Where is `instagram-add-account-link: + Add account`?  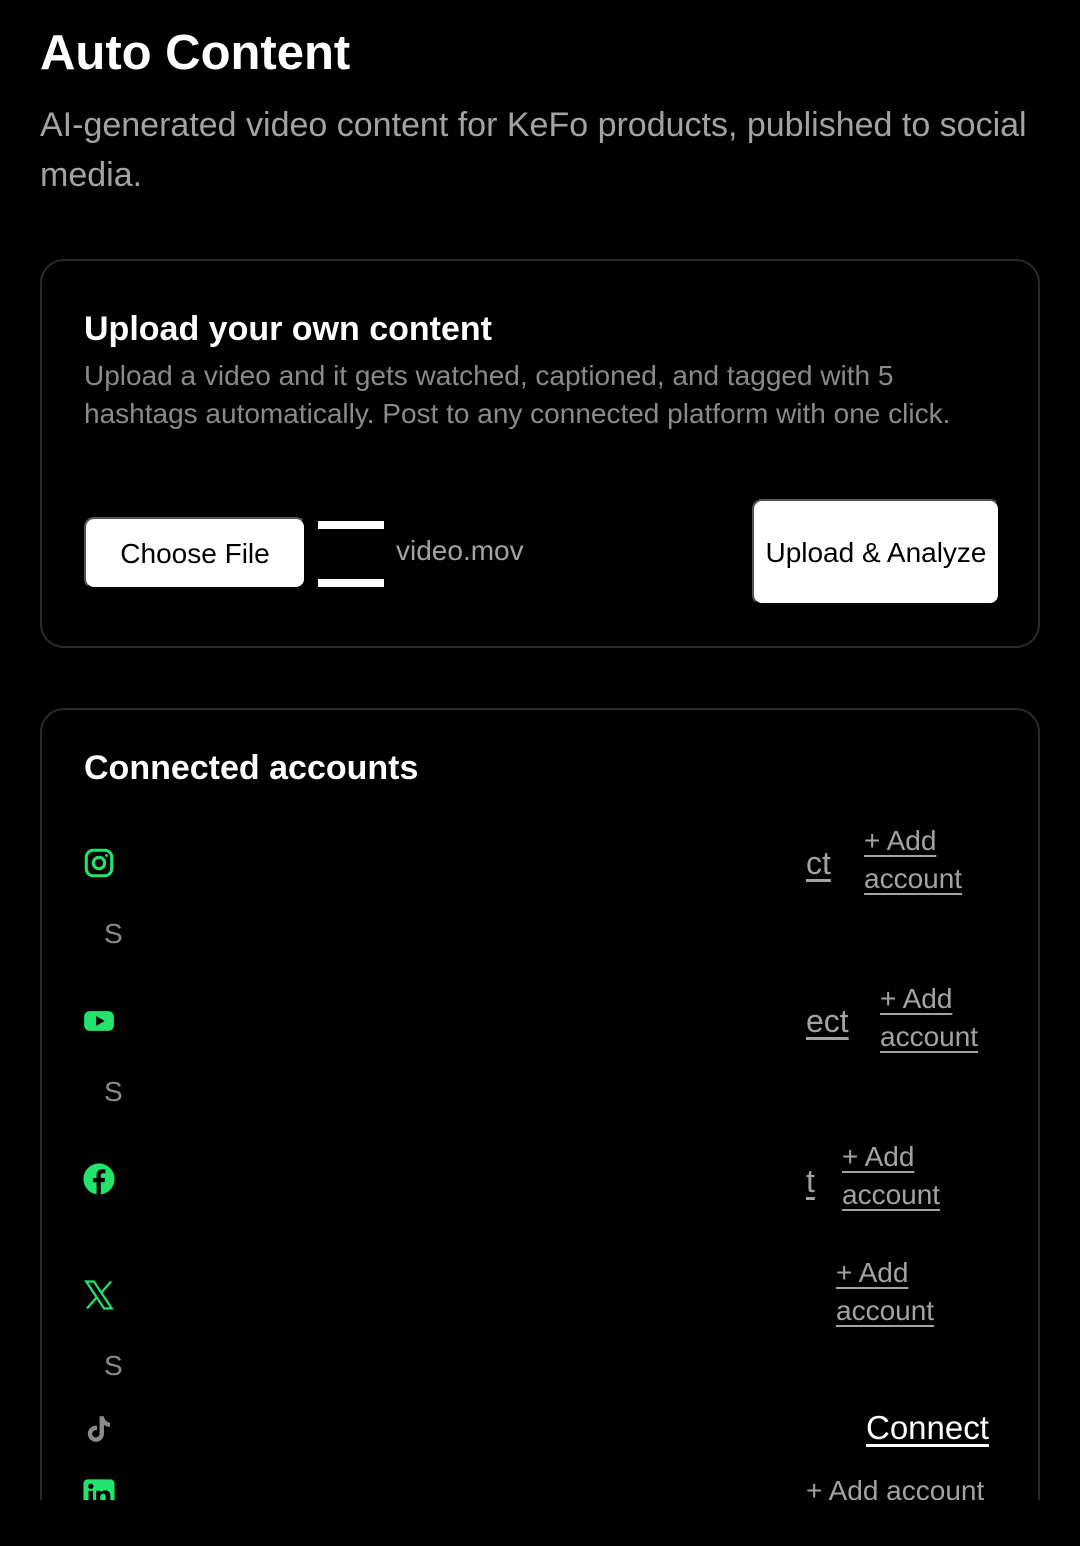
instagram-add-account-link: + Add account is located at coordinates (929, 860).